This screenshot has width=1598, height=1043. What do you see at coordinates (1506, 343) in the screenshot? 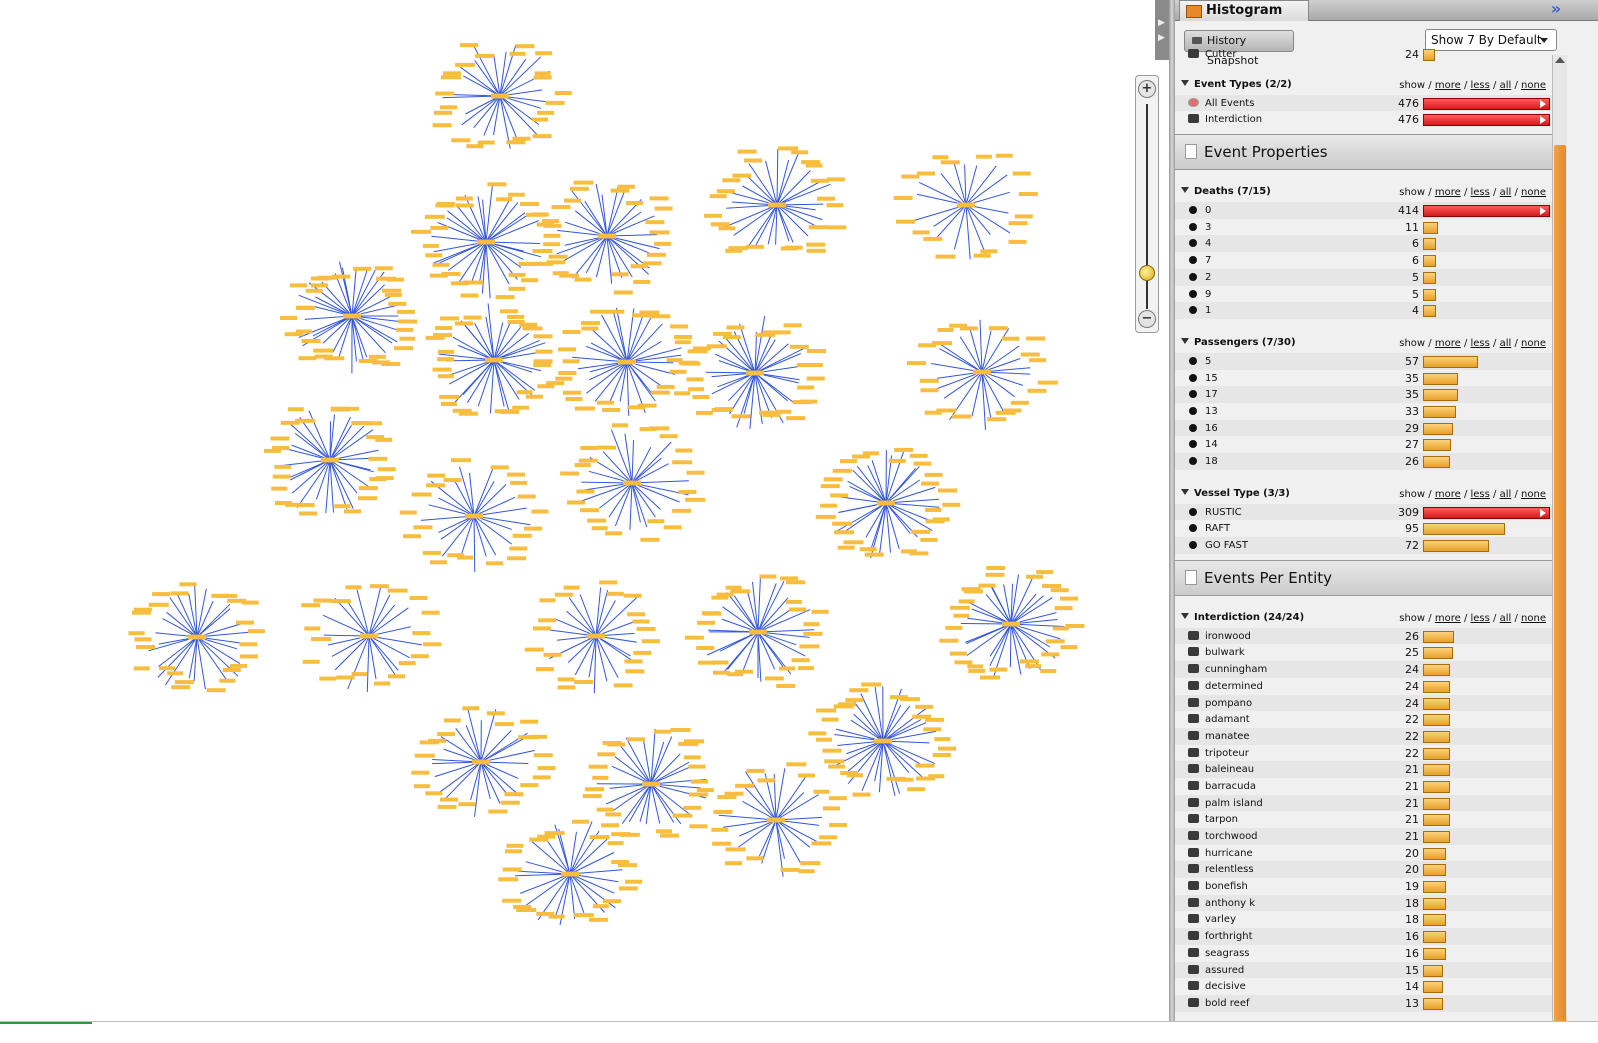
I see `show-all-link: all` at bounding box center [1506, 343].